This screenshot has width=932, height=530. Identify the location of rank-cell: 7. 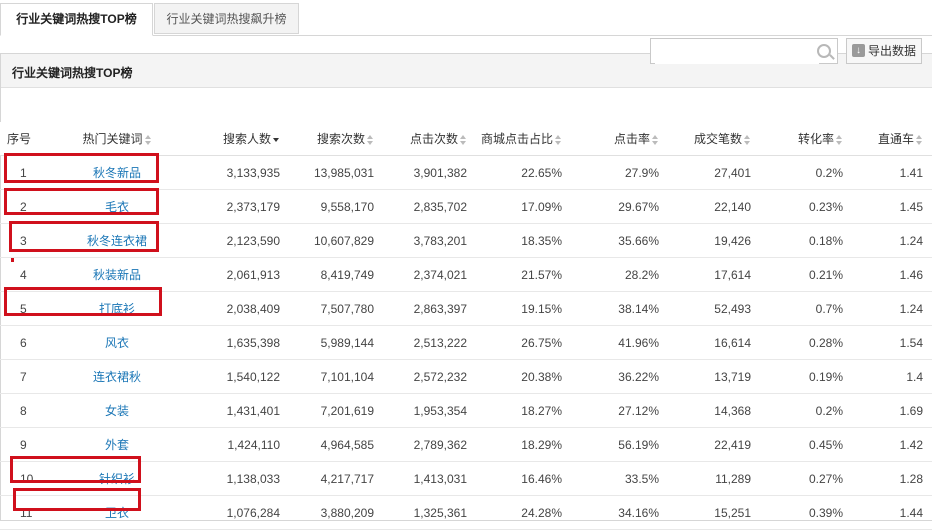
(23, 376).